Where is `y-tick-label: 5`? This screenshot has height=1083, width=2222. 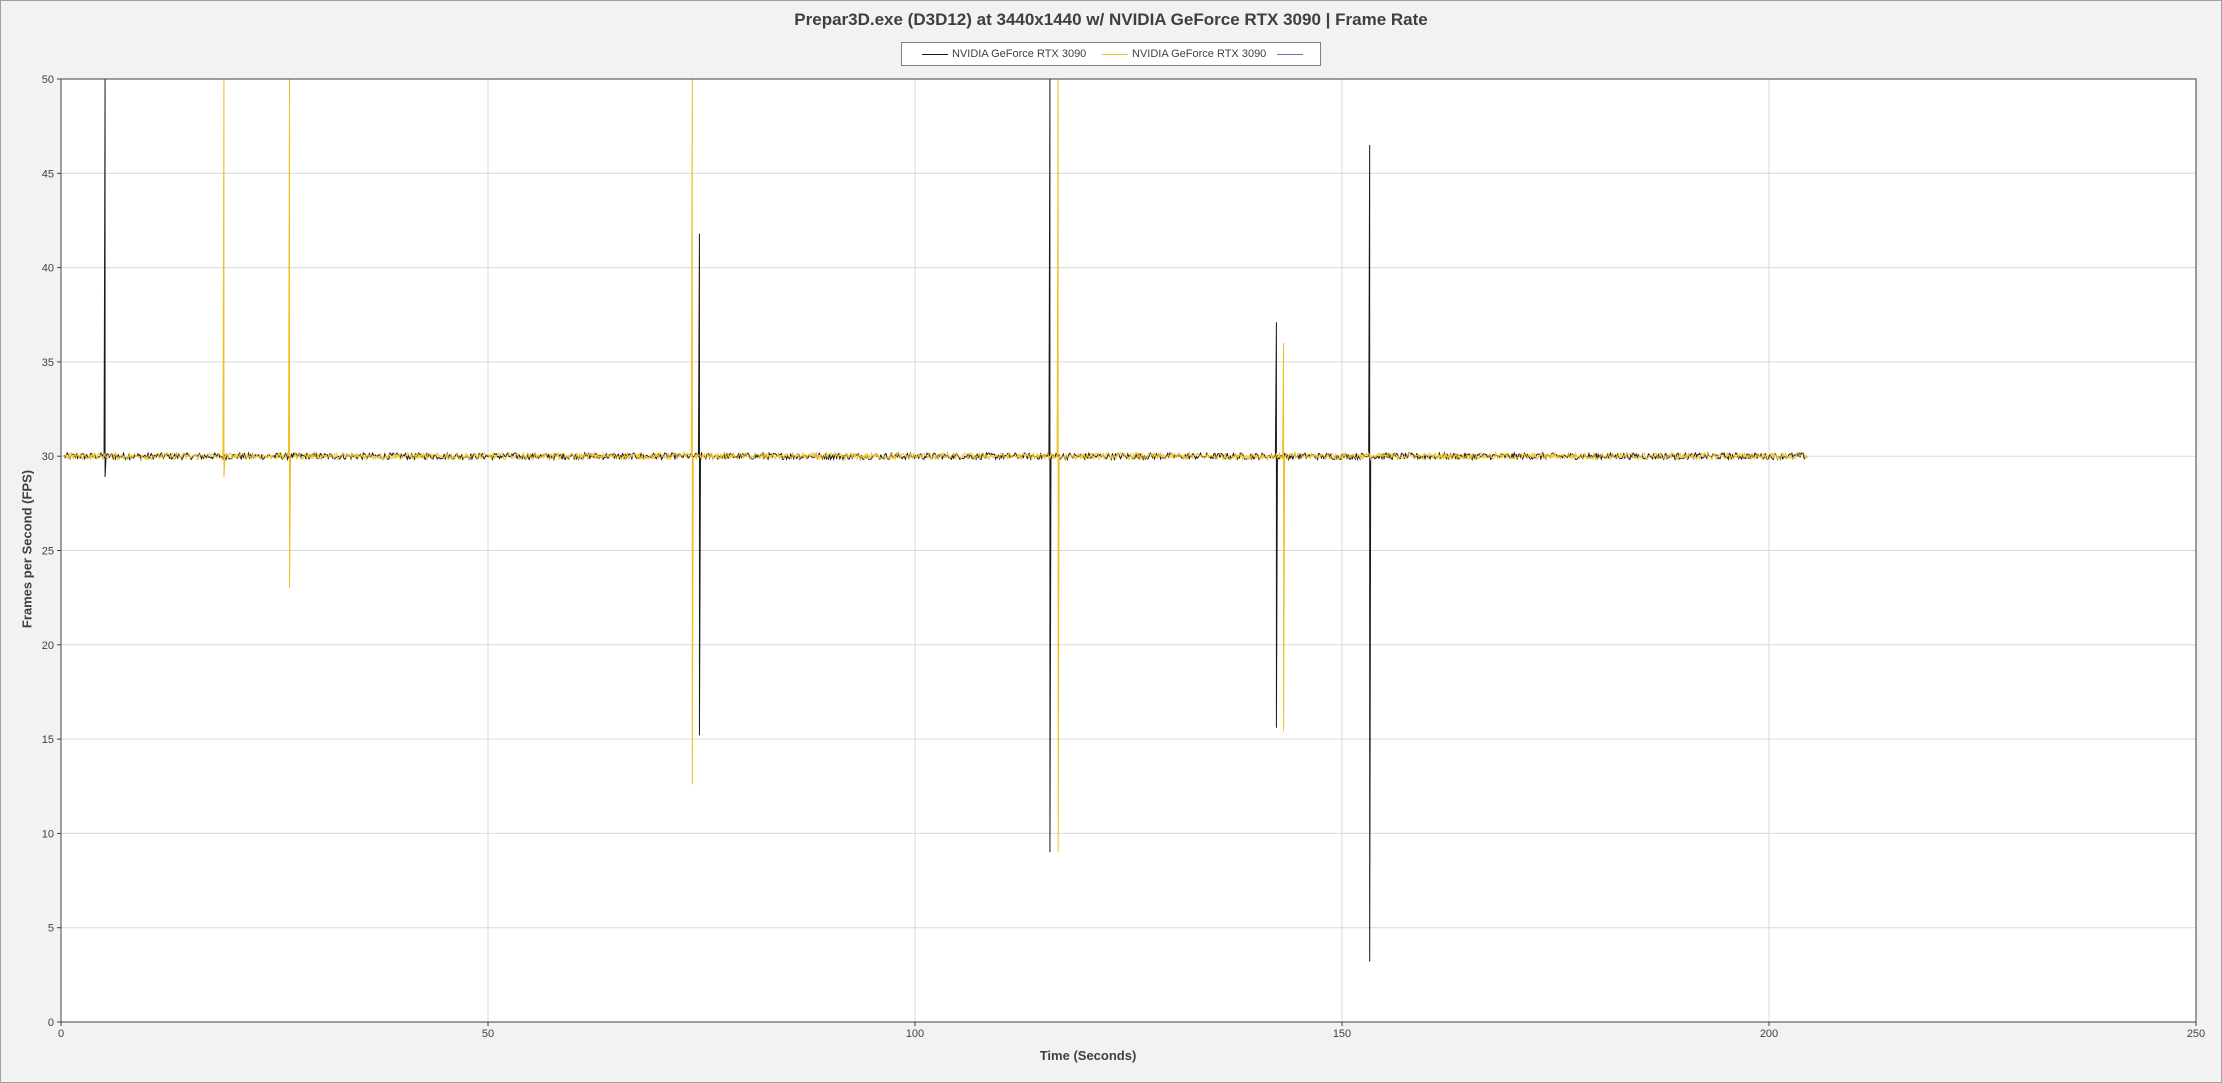
y-tick-label: 5 is located at coordinates (51, 929).